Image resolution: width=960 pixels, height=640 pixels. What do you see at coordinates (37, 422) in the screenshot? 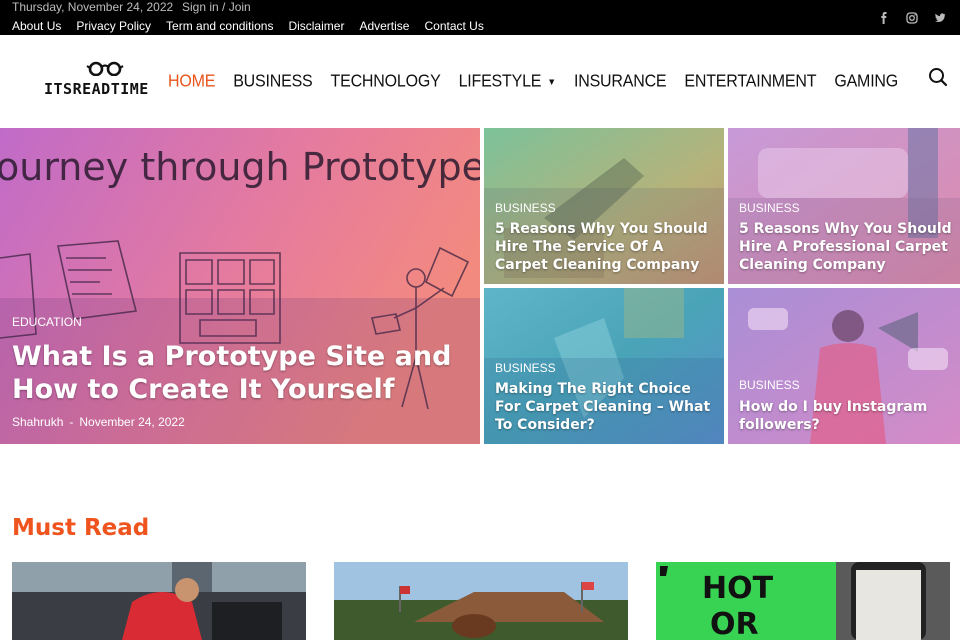
I see `featured-author: Shahrukh` at bounding box center [37, 422].